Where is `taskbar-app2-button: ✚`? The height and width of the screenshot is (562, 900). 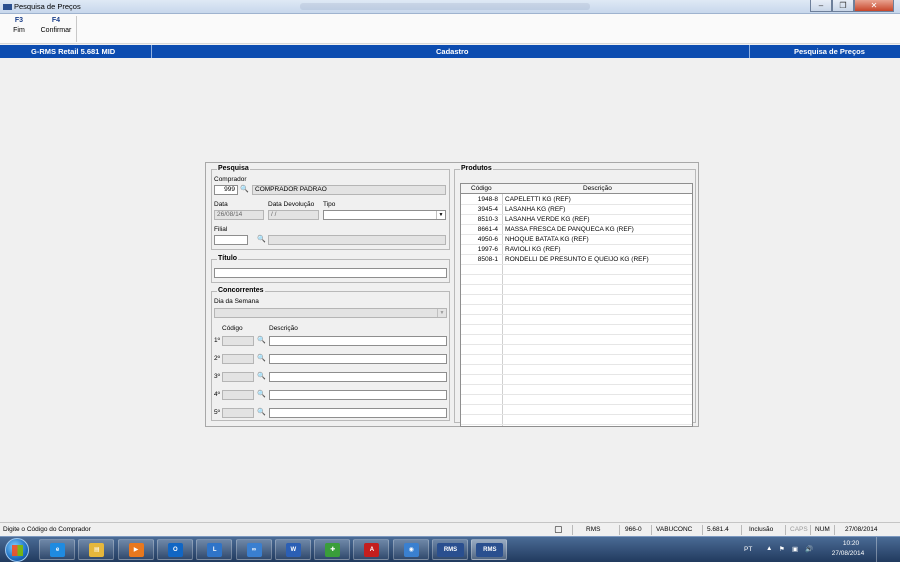
taskbar-app2-button: ✚ is located at coordinates (332, 549).